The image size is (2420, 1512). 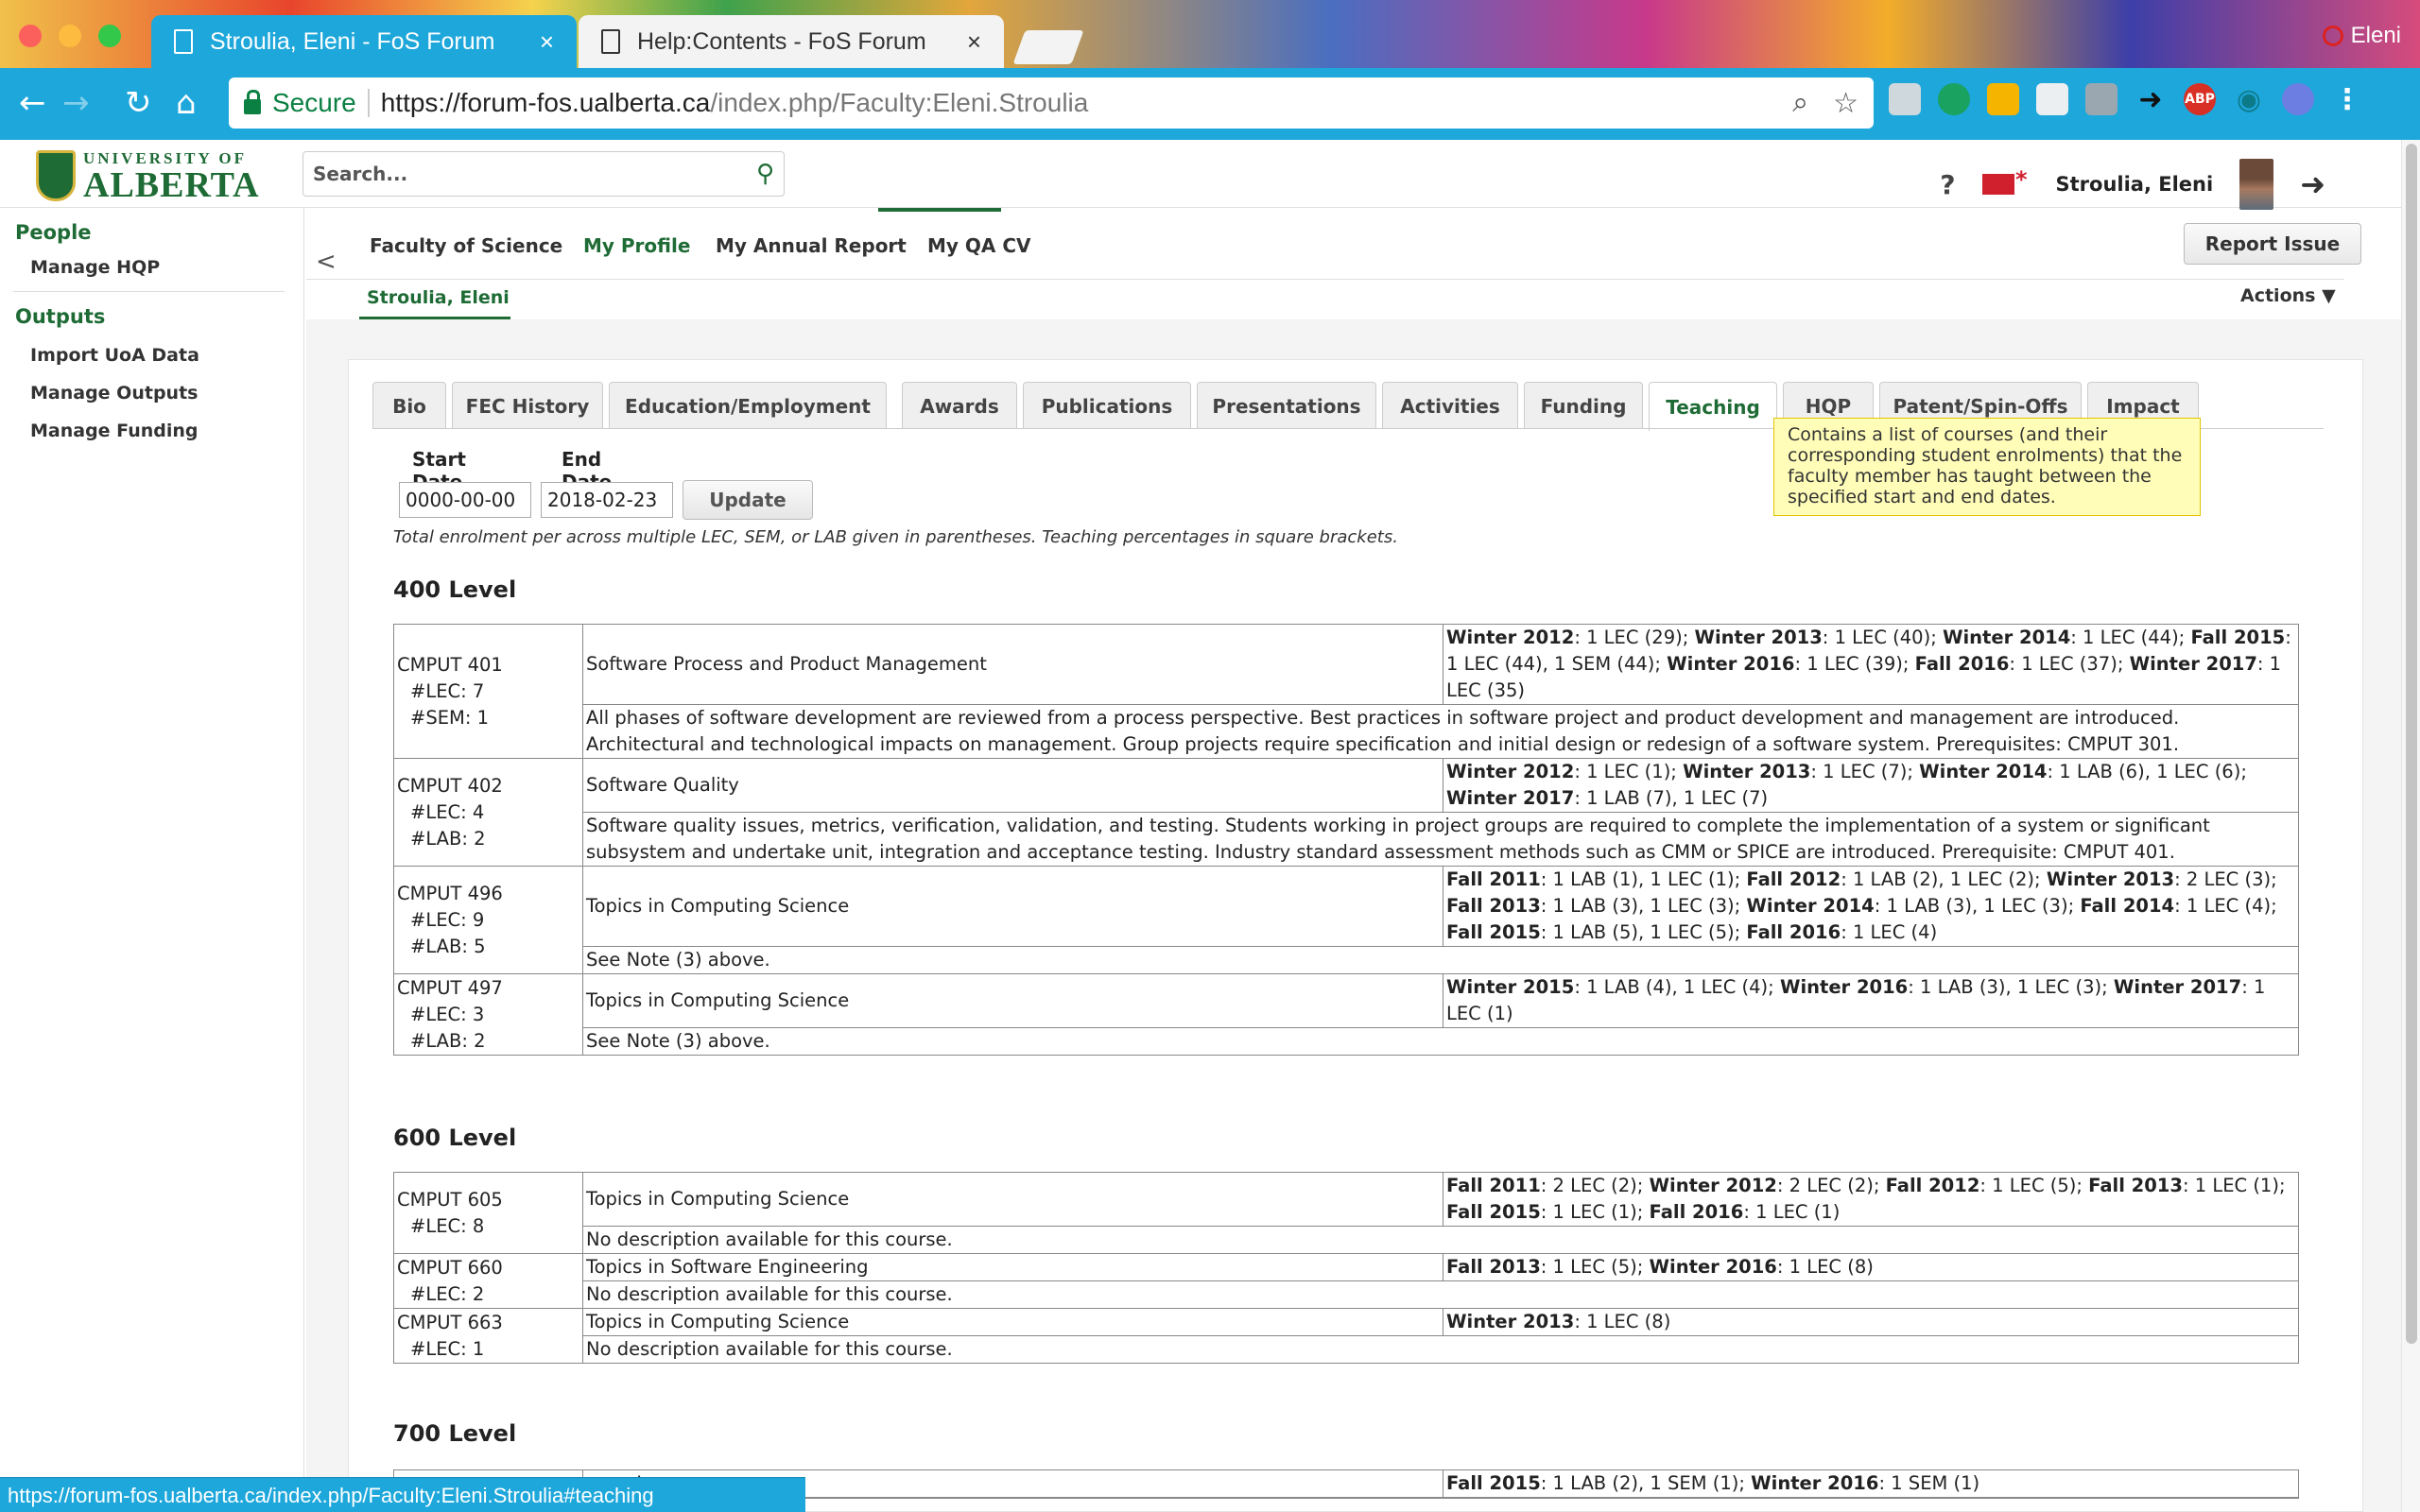 I want to click on home-icon: ⌂, so click(x=186, y=103).